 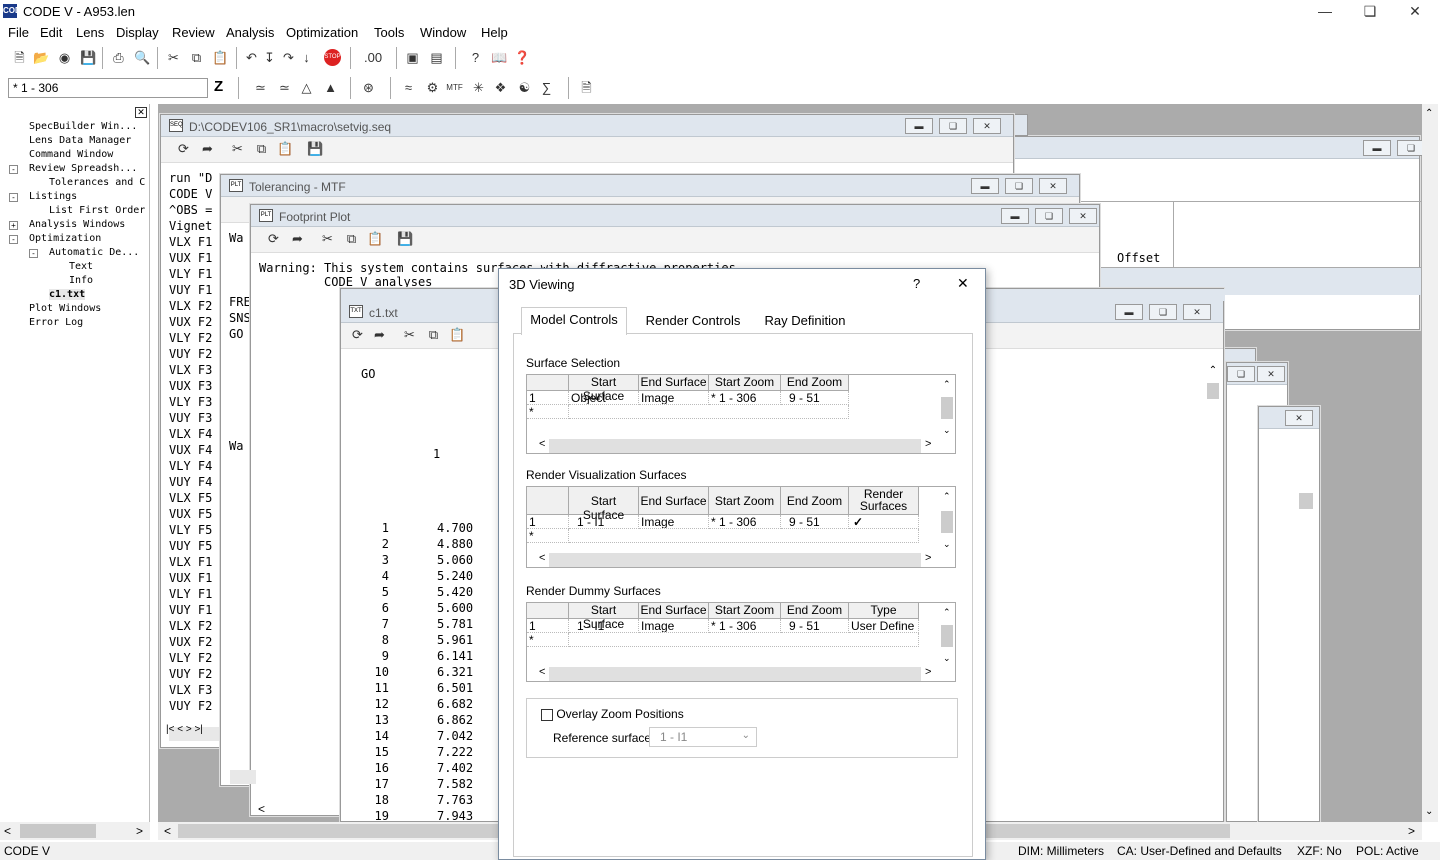 I want to click on tree-item: Tolerances and C, so click(x=97, y=182).